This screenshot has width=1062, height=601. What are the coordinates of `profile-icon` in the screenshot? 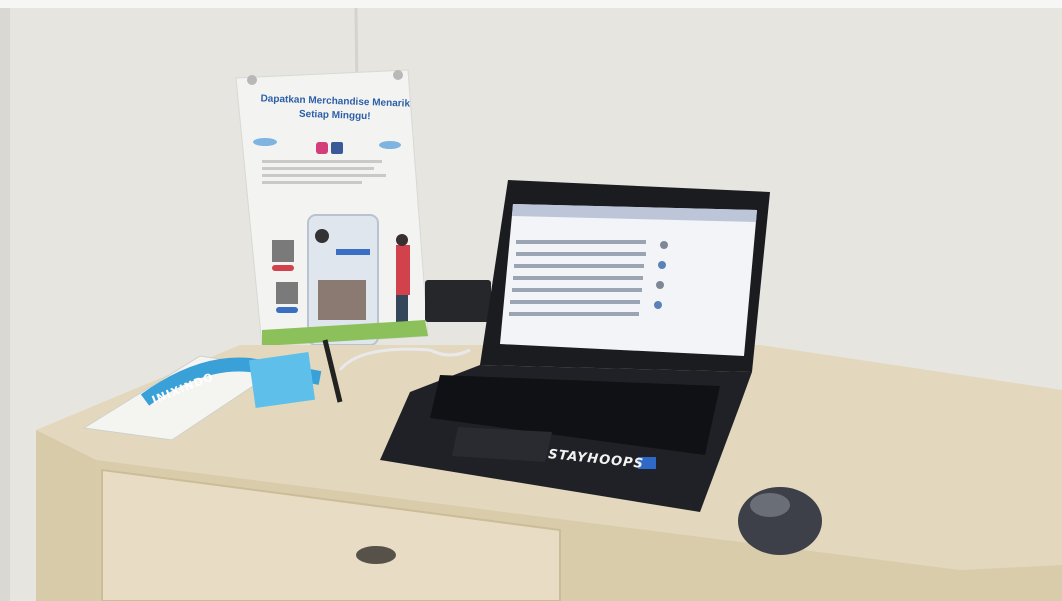 It's located at (322, 236).